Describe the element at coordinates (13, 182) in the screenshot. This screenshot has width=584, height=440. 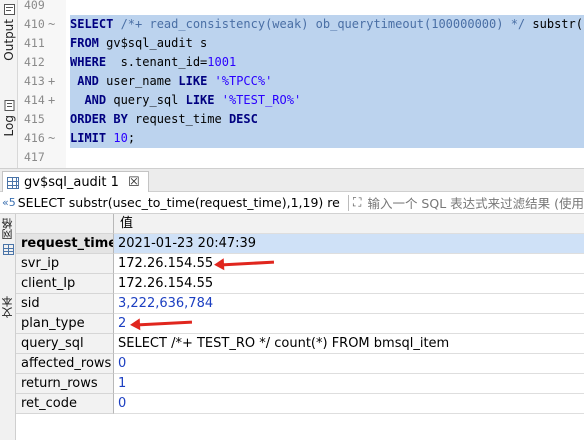
I see `table-grid-icon` at that location.